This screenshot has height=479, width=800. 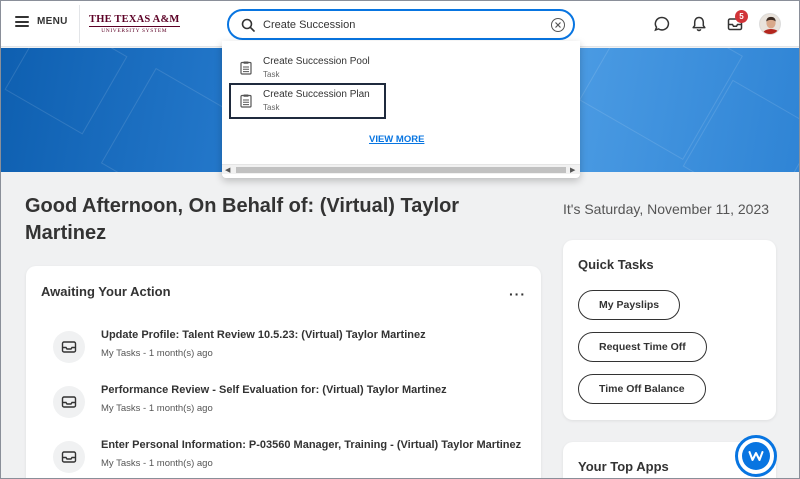 What do you see at coordinates (629, 305) in the screenshot?
I see `my-payslips-button: My Payslips` at bounding box center [629, 305].